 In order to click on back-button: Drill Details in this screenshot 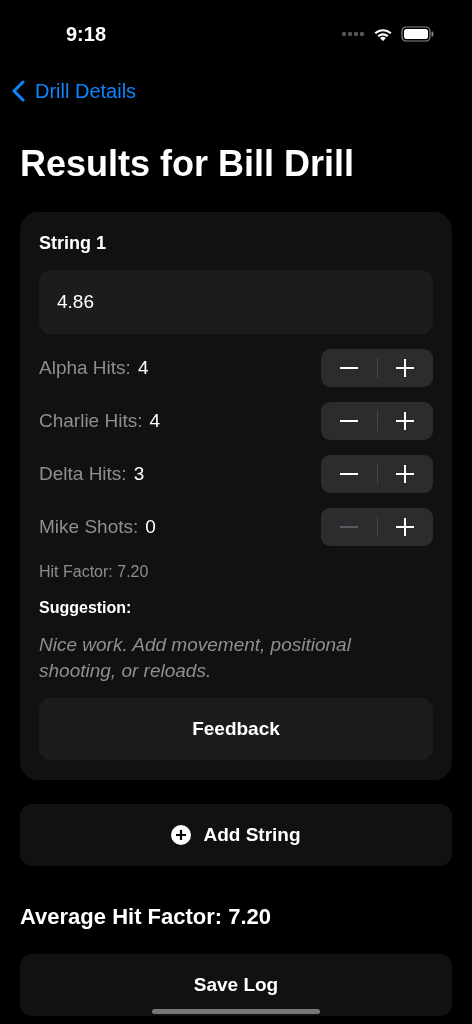, I will do `click(74, 91)`.